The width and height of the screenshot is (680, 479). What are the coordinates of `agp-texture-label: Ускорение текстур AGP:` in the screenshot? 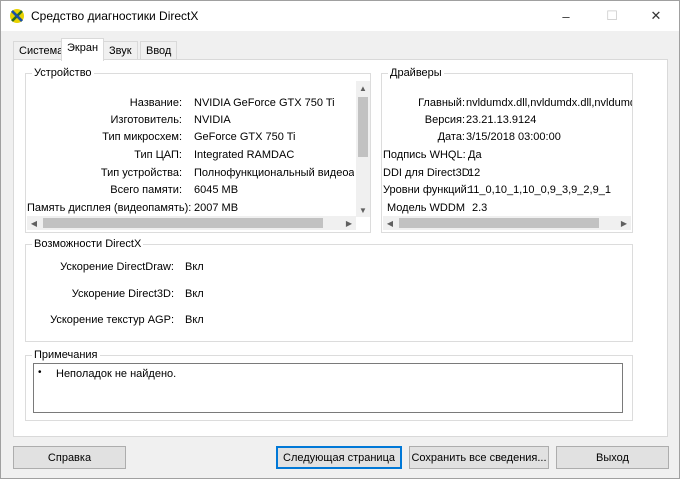 It's located at (112, 320).